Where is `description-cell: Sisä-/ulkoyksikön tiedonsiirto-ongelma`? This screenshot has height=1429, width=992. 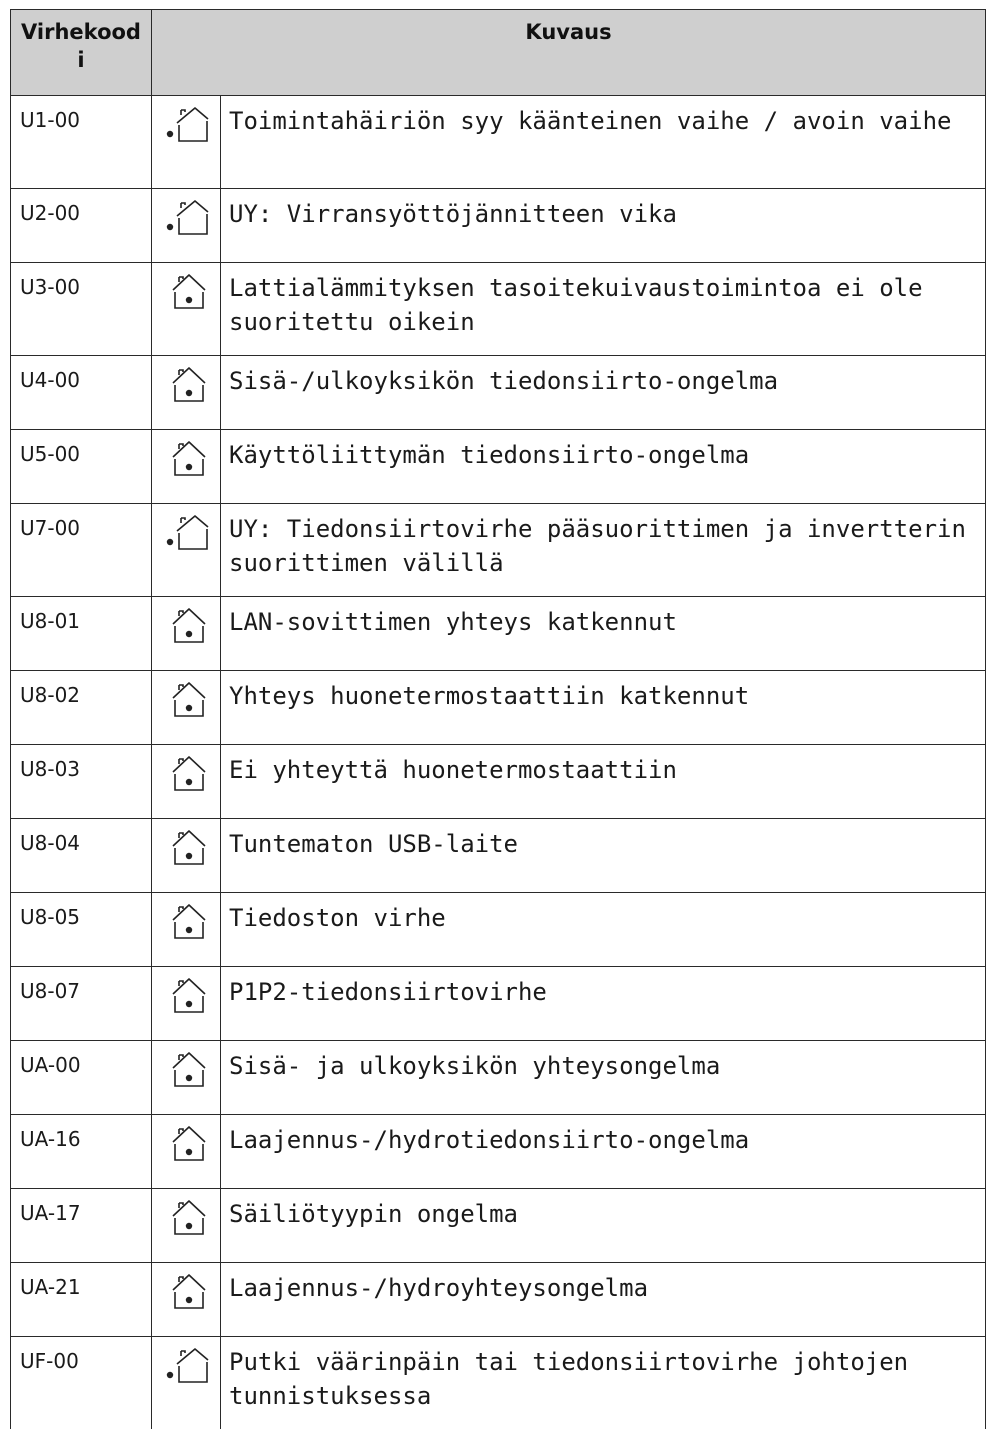
description-cell: Sisä-/ulkoyksikön tiedonsiirto-ongelma is located at coordinates (603, 393).